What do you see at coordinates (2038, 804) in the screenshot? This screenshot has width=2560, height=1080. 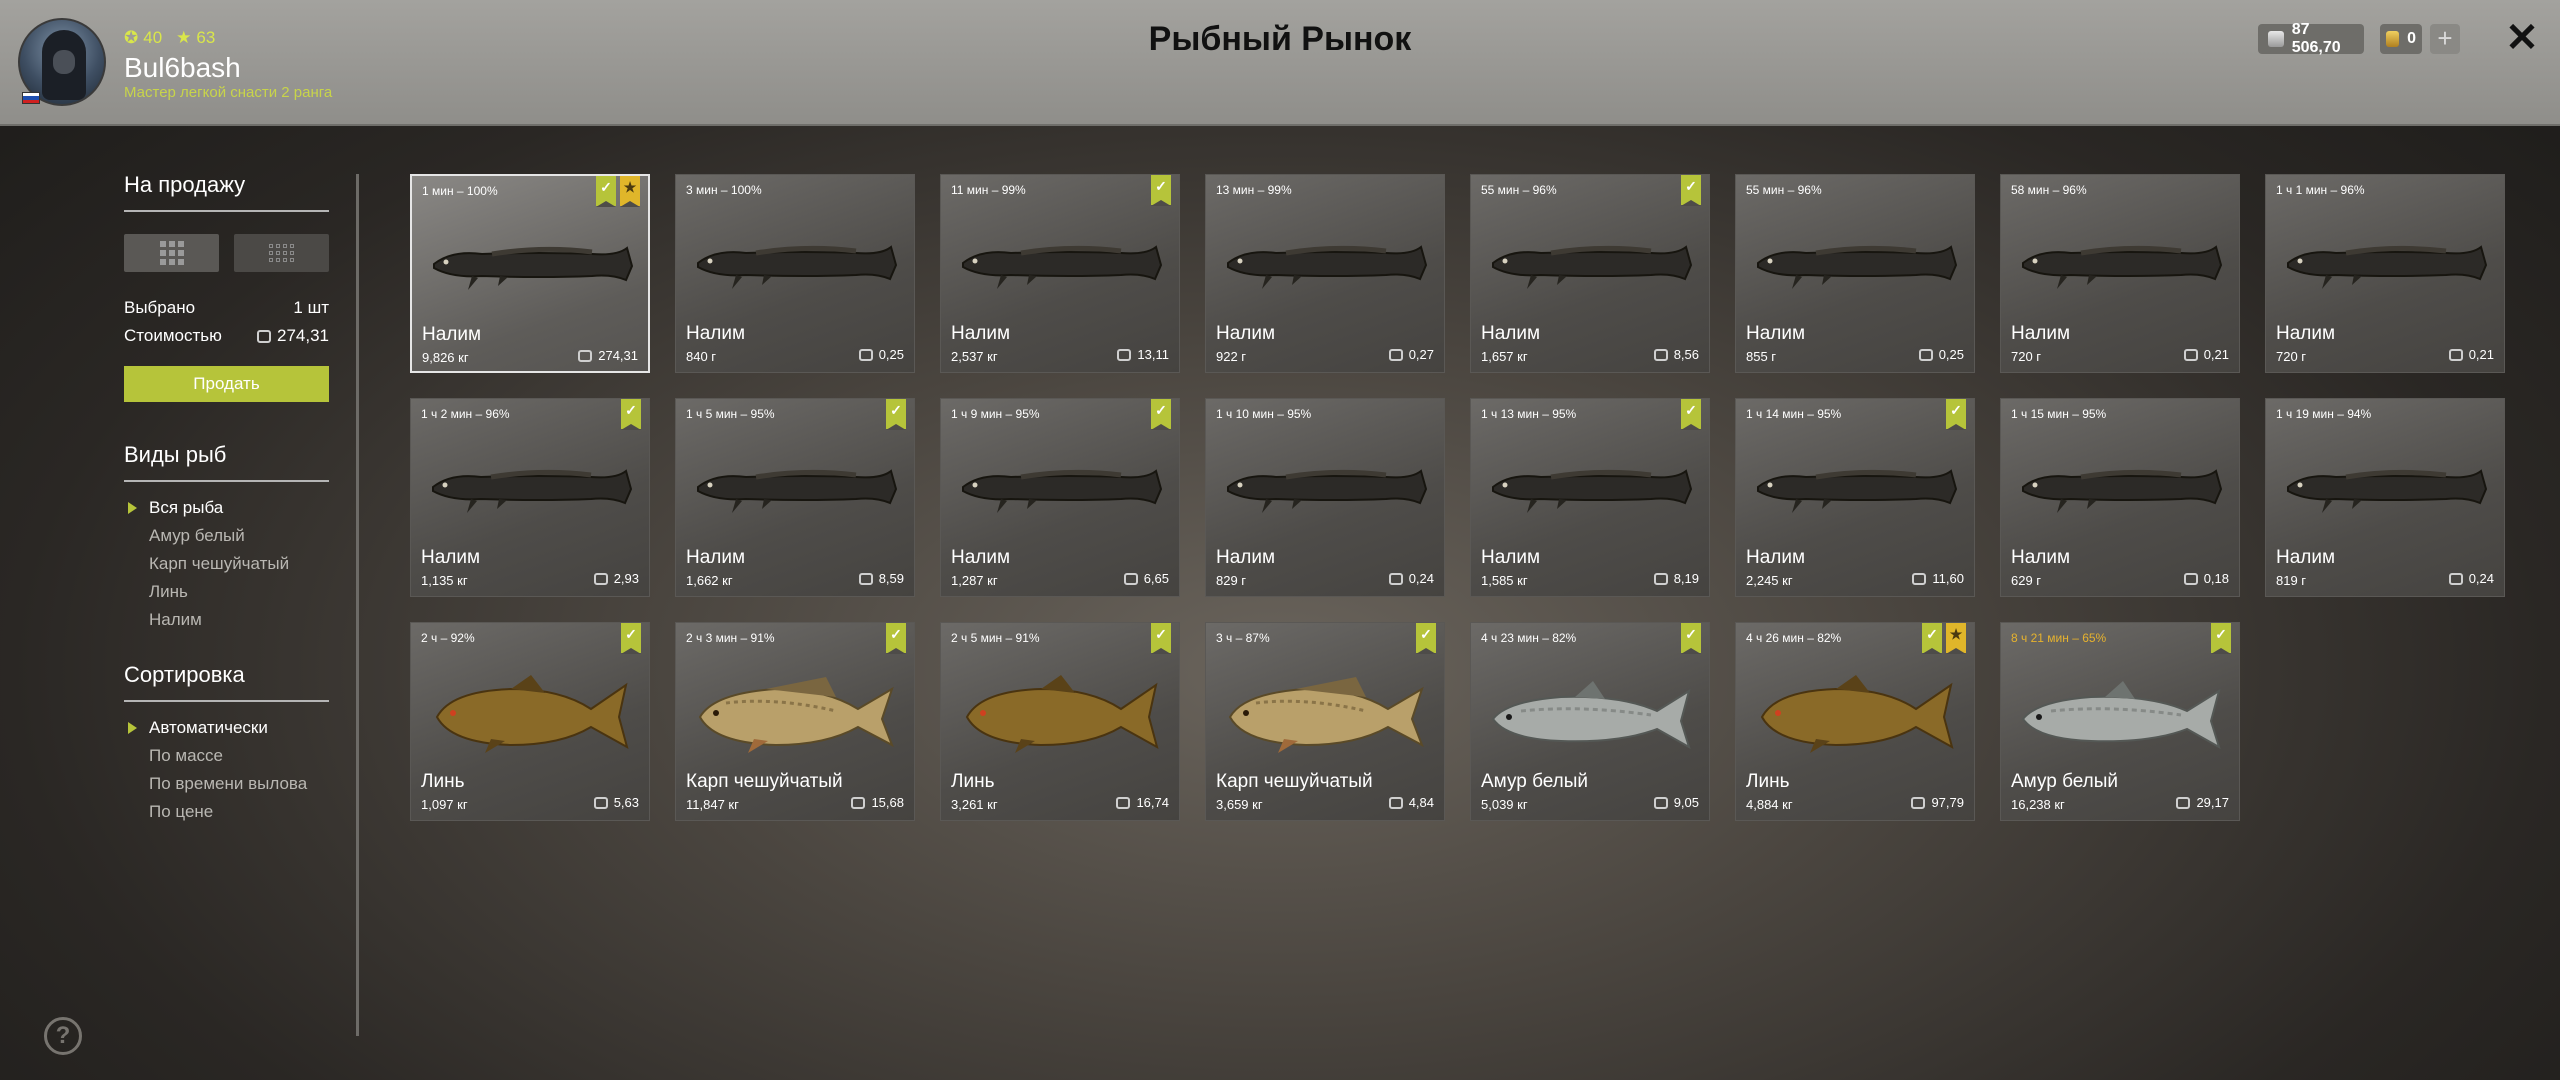 I see `fish-weight: 16,238 кг` at bounding box center [2038, 804].